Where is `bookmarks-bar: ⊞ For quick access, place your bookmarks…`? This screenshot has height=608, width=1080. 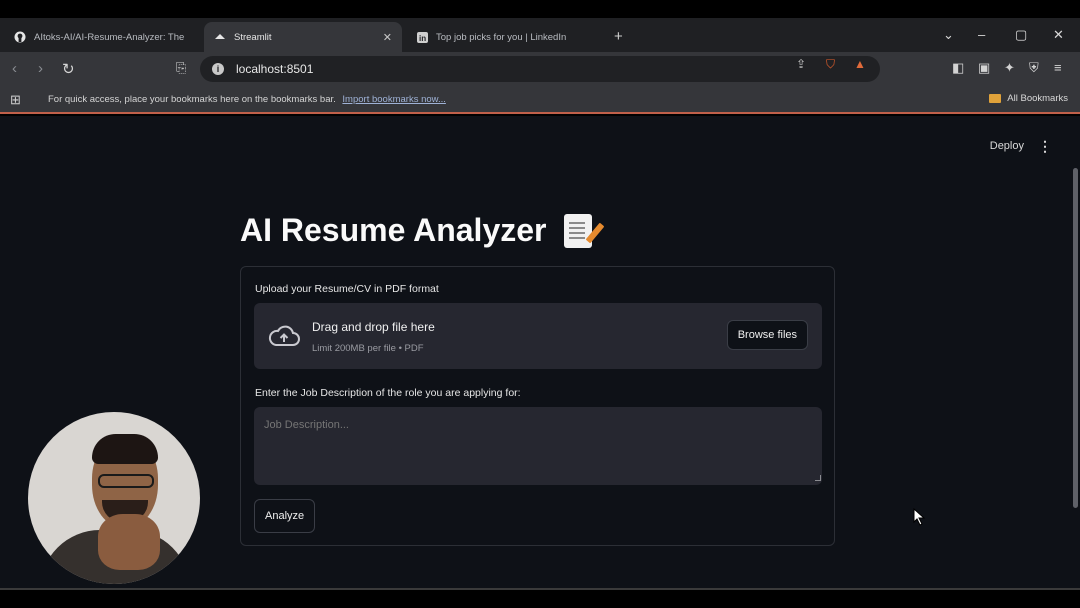
bookmarks-bar: ⊞ For quick access, place your bookmarks… is located at coordinates (540, 100).